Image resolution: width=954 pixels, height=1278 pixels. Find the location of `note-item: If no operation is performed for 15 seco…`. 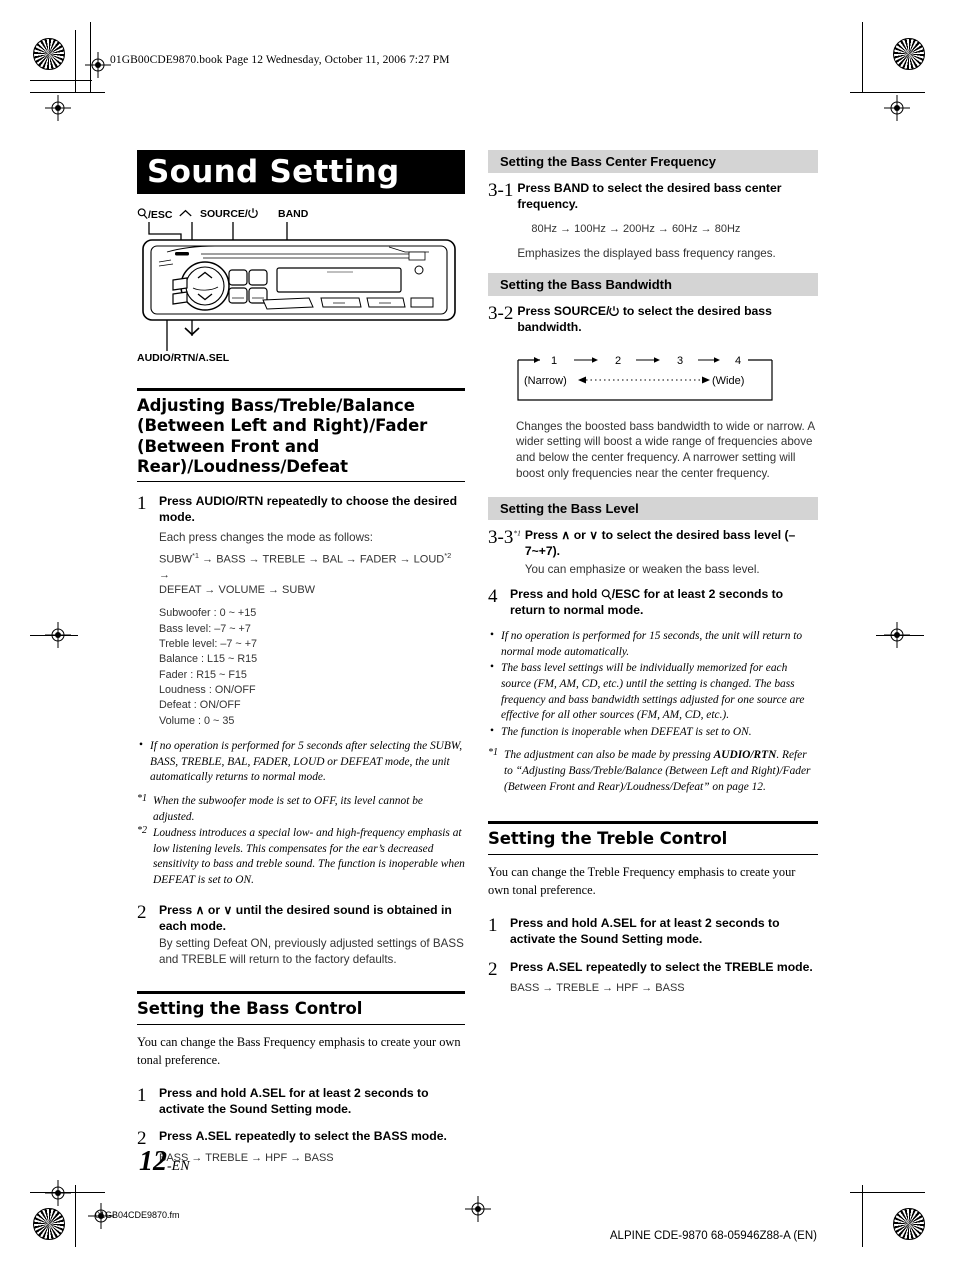

note-item: If no operation is performed for 15 seco… is located at coordinates (653, 644).